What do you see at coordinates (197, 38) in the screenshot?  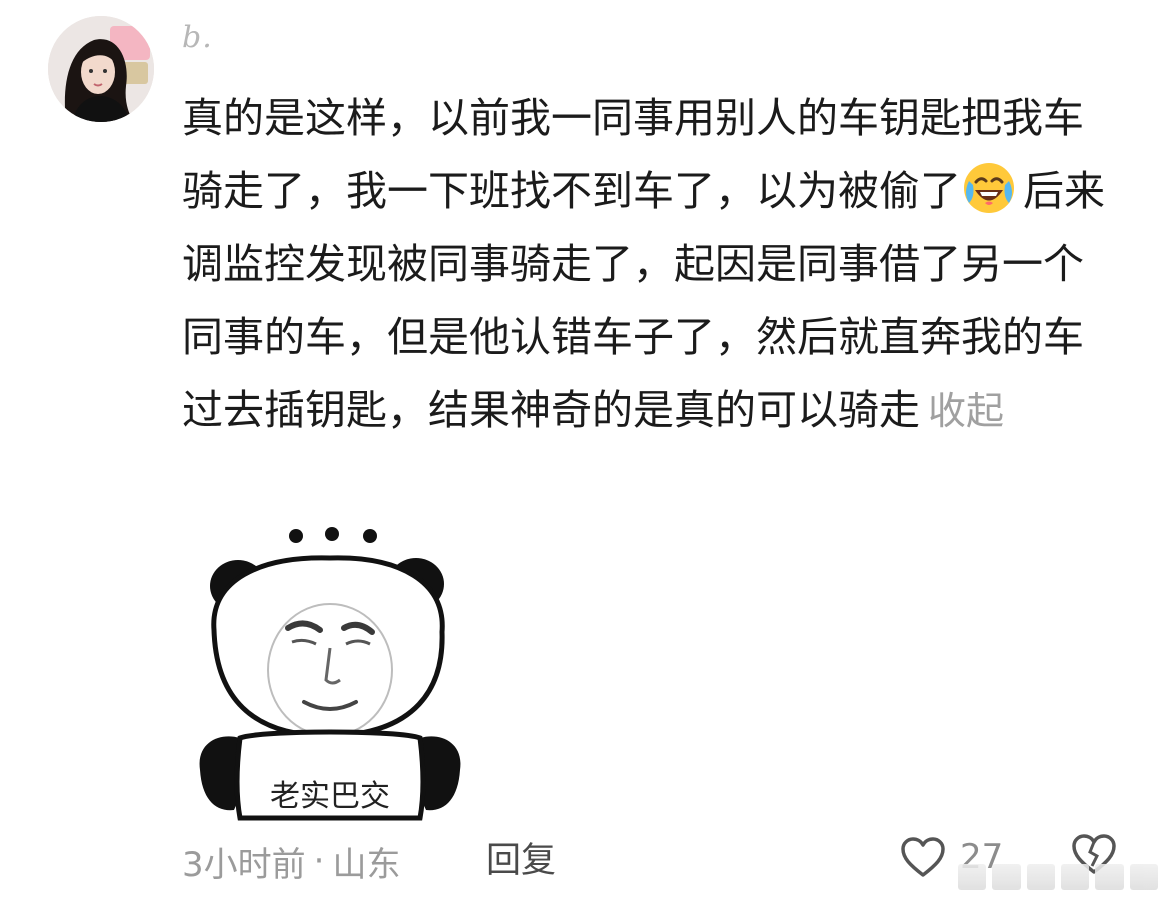 I see `username: b.` at bounding box center [197, 38].